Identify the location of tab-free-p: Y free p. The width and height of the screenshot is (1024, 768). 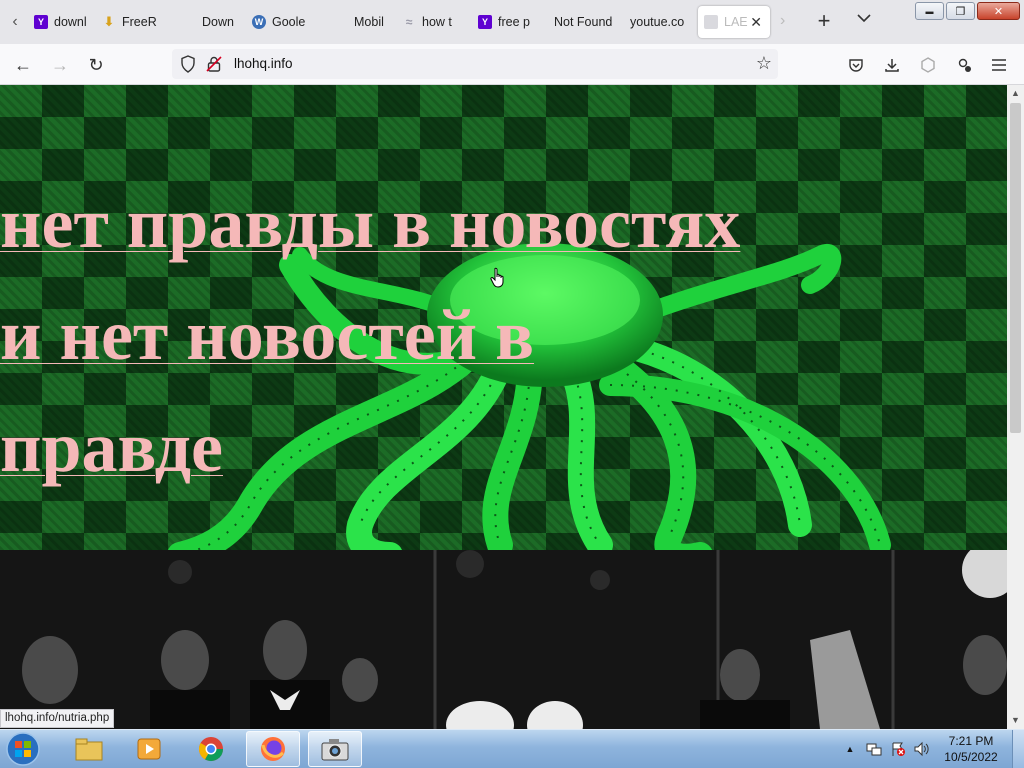
(505, 22).